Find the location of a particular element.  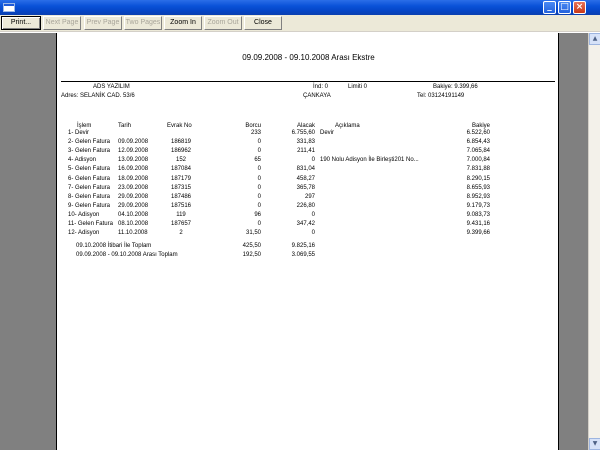

zoom-in-button: Zoom In is located at coordinates (183, 23).